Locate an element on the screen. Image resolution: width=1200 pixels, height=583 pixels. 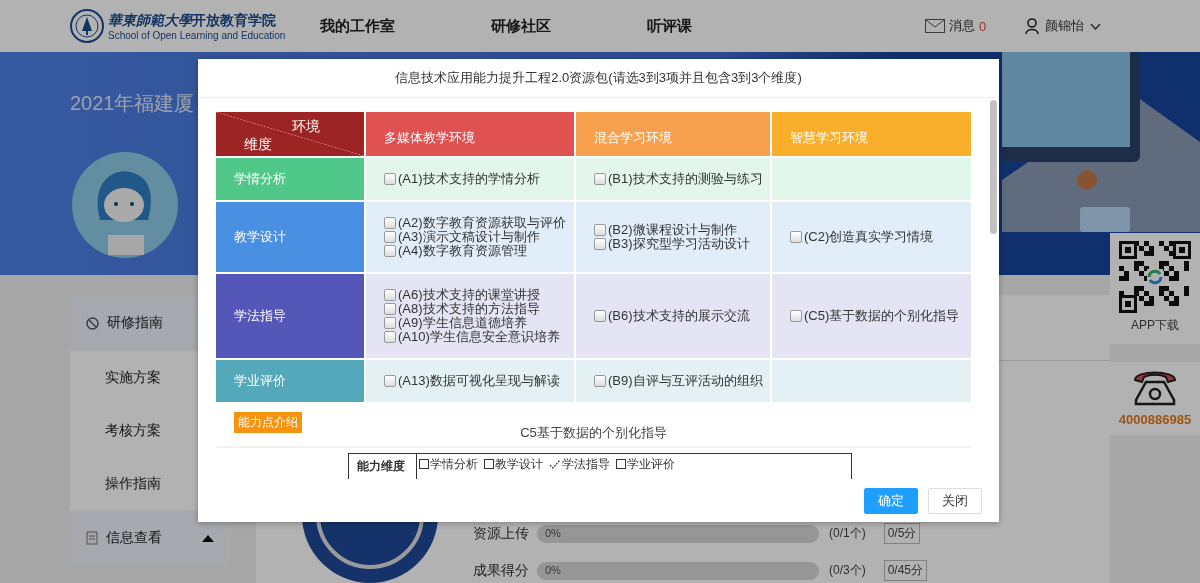
user-name: 颜锦怡 is located at coordinates (1064, 26).